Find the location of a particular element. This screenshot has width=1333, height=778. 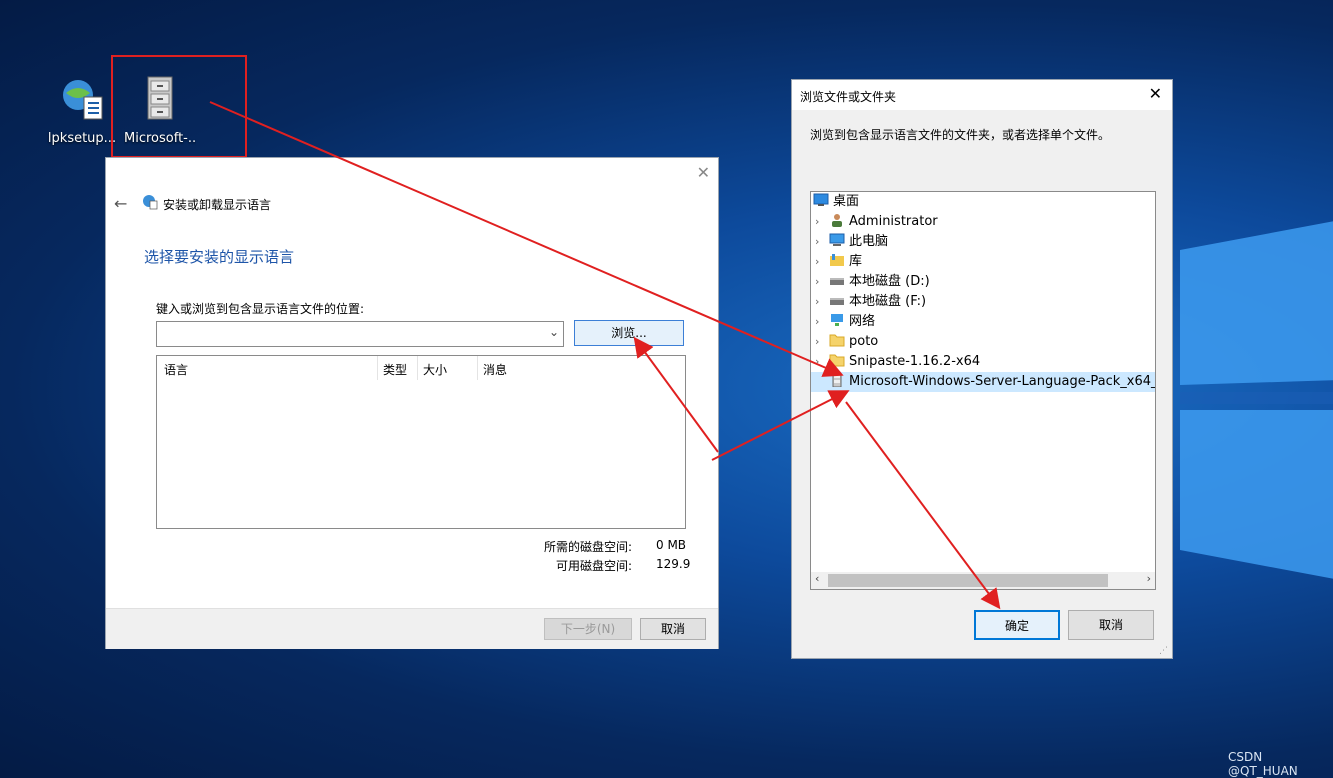

column-header-language: 语言 is located at coordinates (176, 371).